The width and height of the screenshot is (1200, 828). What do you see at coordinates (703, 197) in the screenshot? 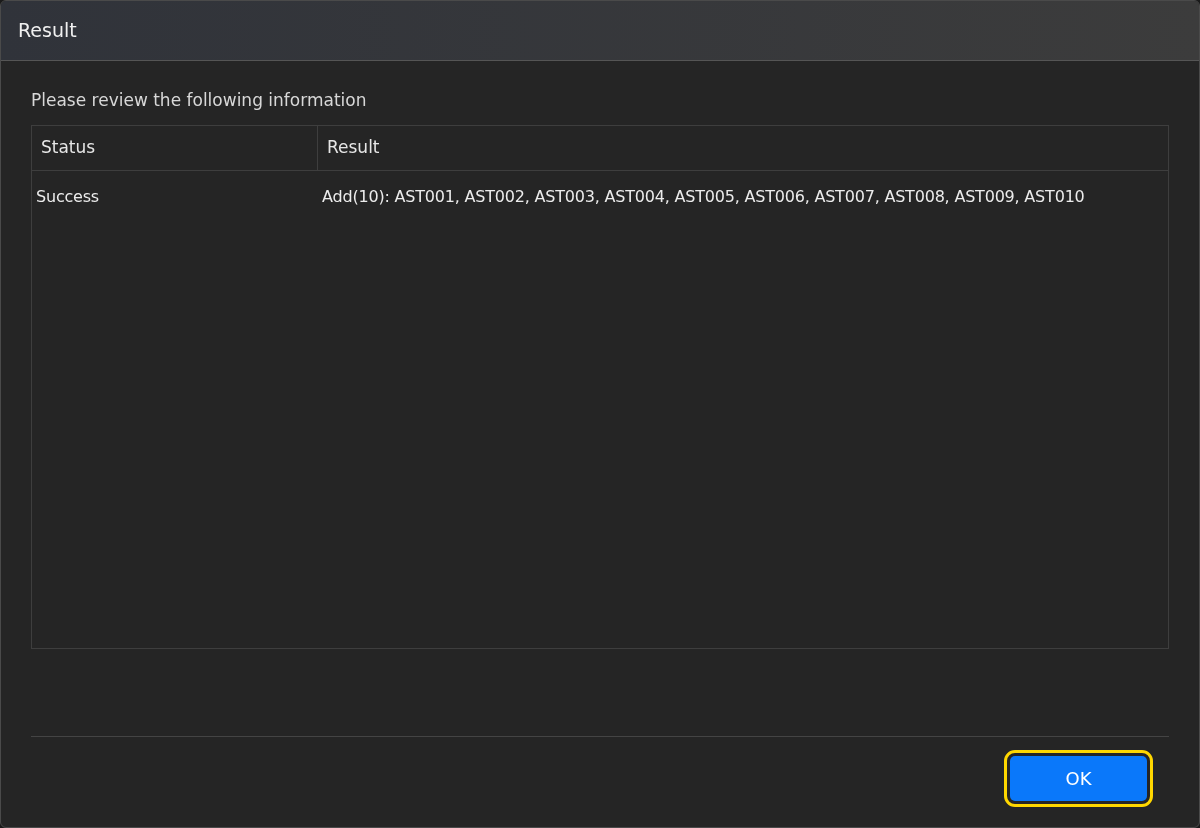
I see `table-cell-text: Add(10): AST001, AST002, AST003, AST004, AST005, AST006, AST007, AST008, AST009, AST010` at bounding box center [703, 197].